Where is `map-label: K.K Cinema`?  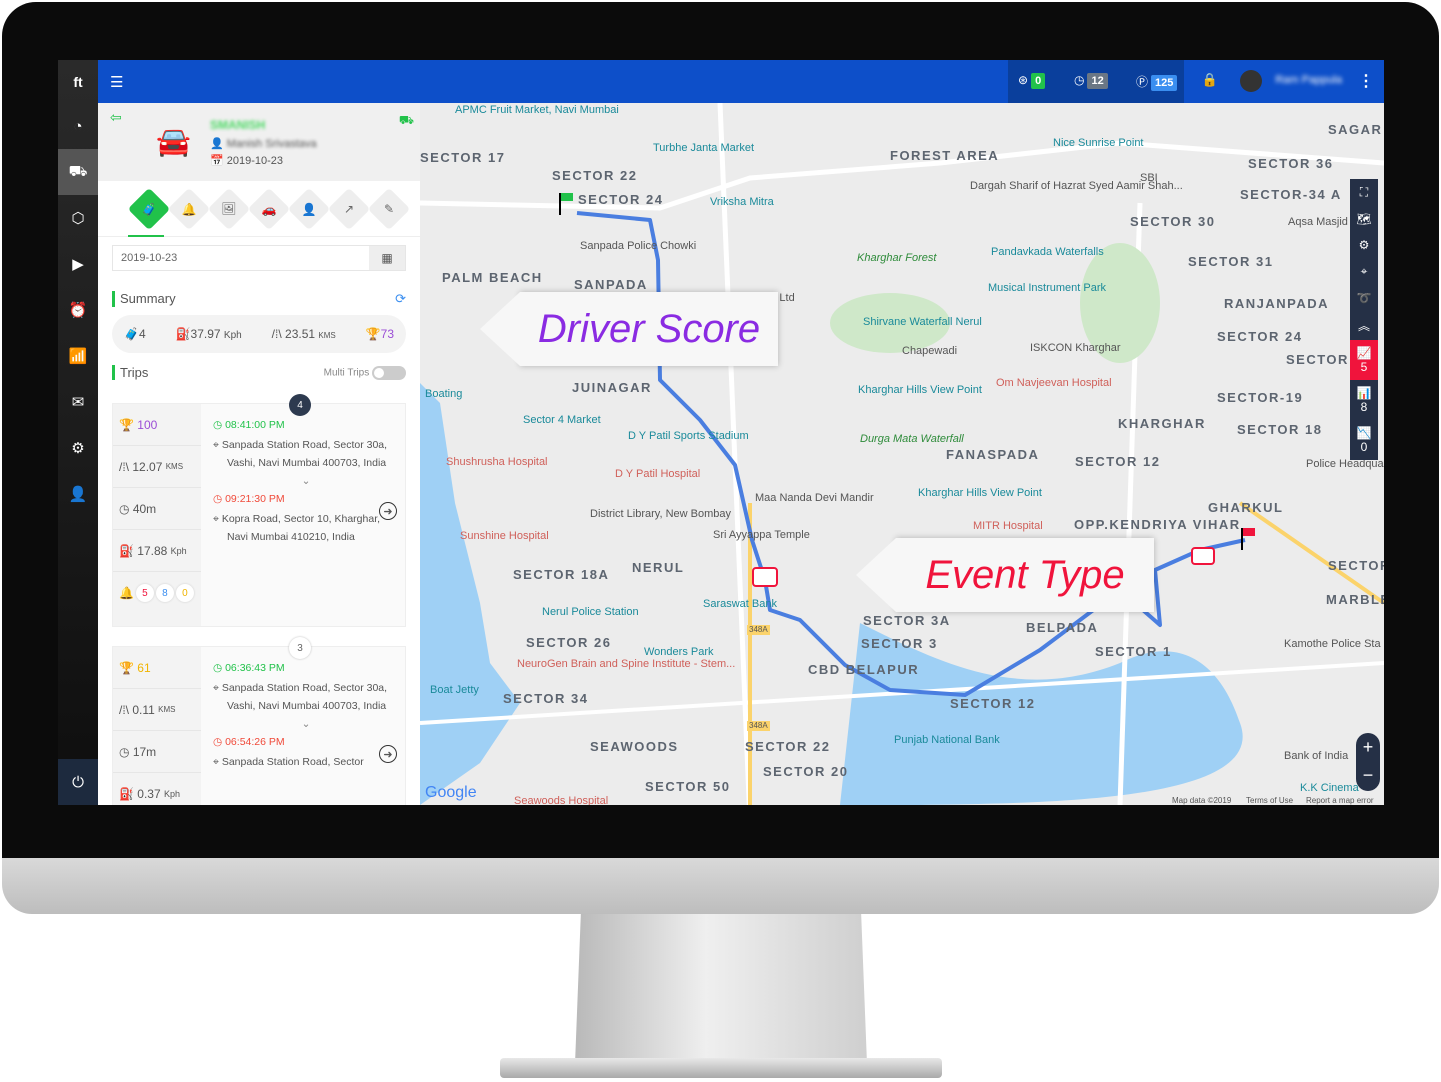 map-label: K.K Cinema is located at coordinates (1329, 788).